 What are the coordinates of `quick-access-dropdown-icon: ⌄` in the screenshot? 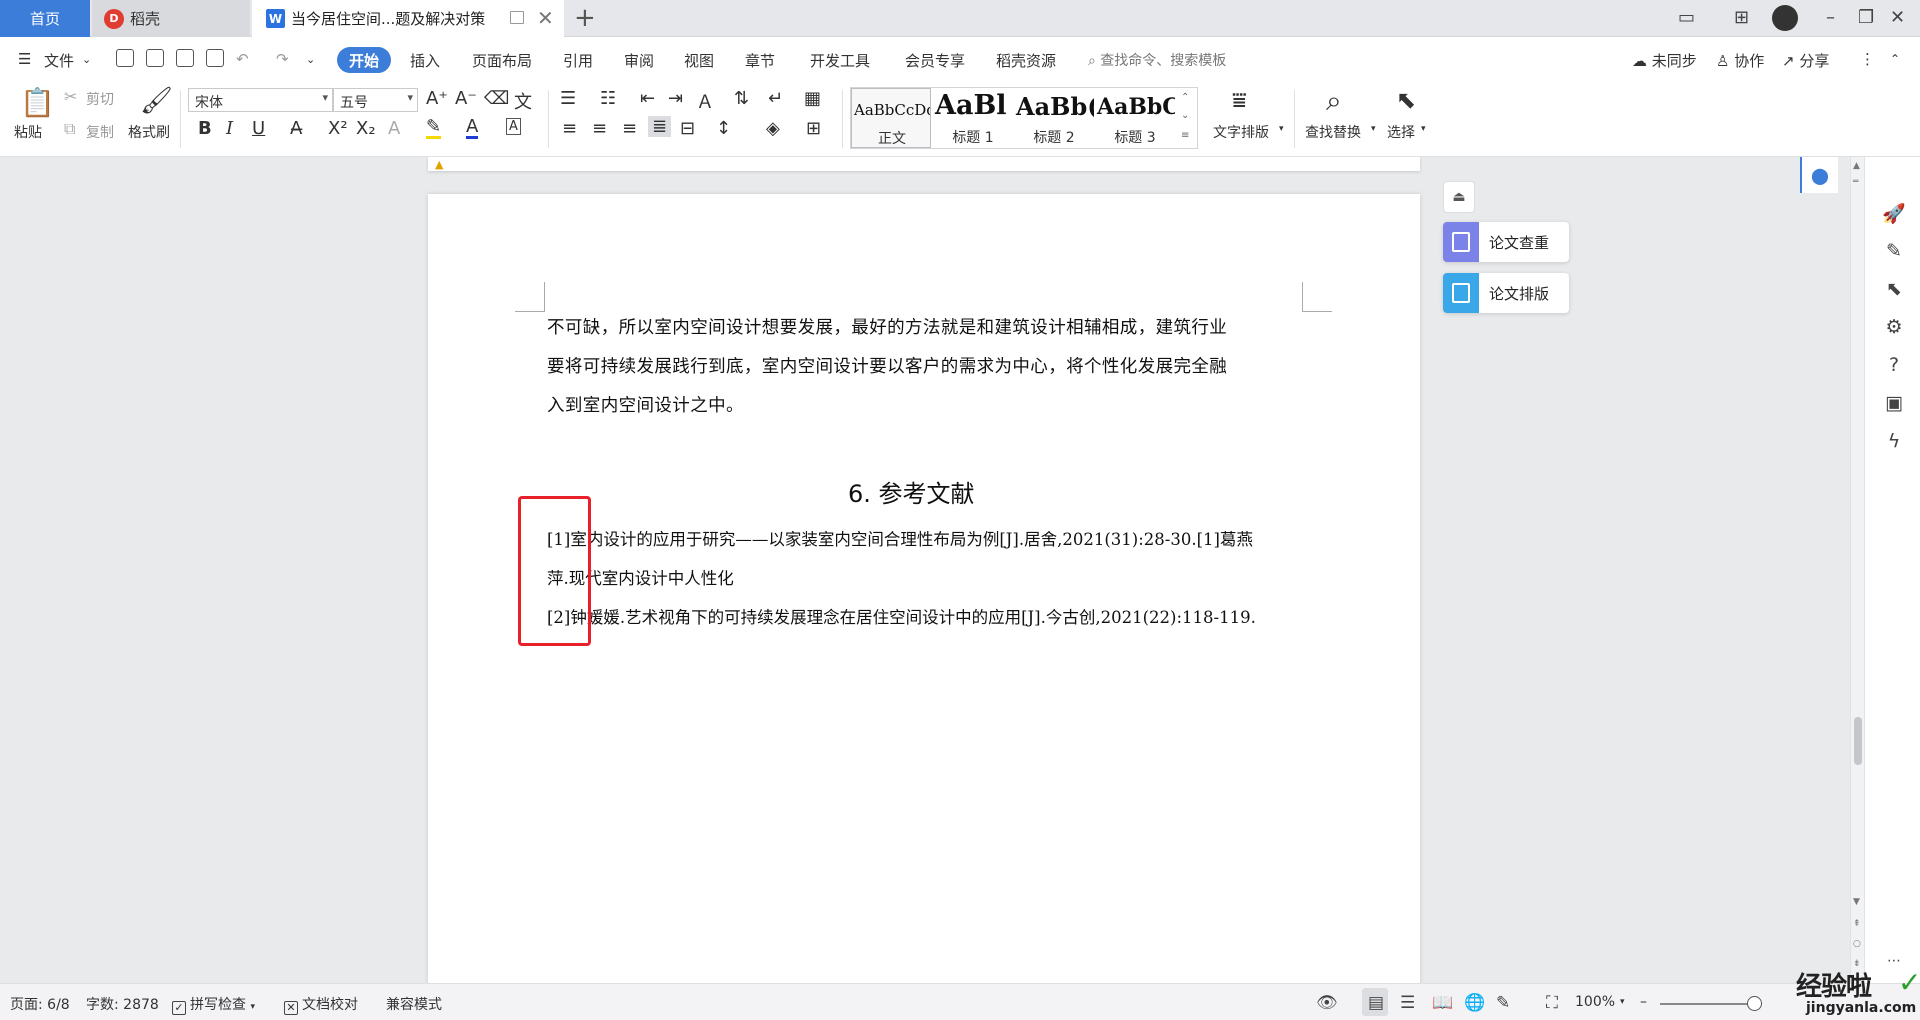 It's located at (310, 59).